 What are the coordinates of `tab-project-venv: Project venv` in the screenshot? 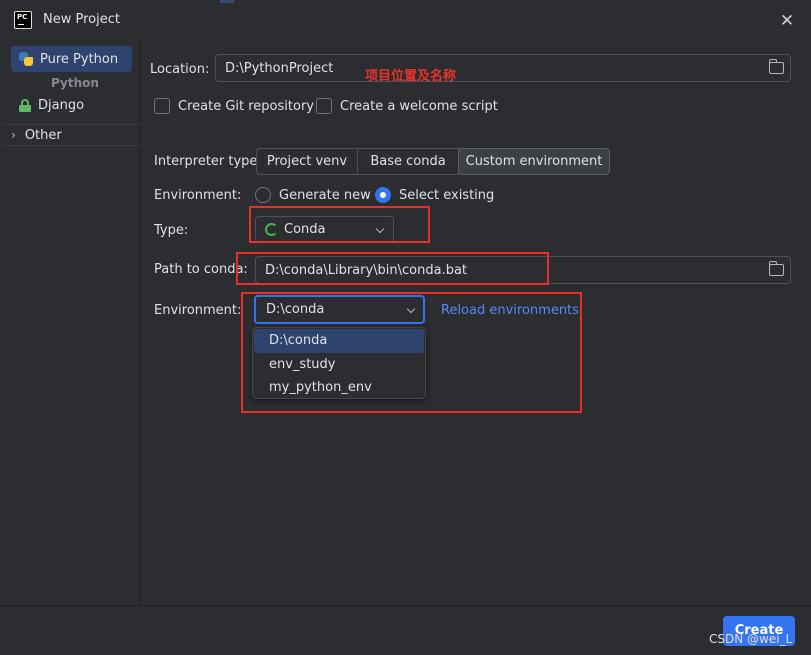 It's located at (307, 161).